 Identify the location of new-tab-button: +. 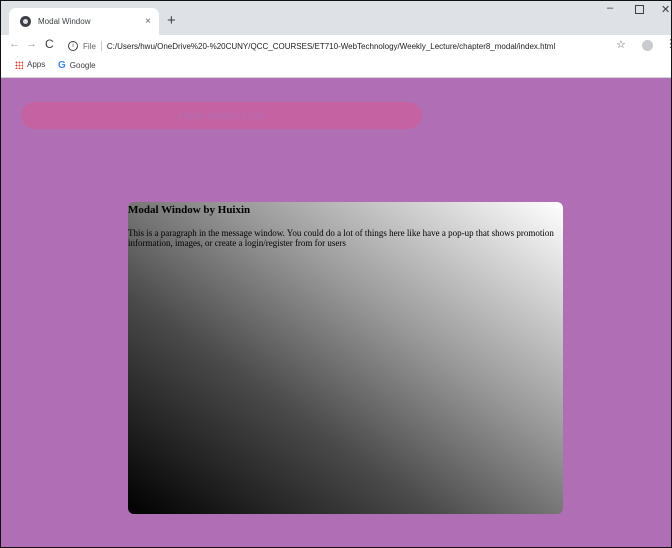
(171, 20).